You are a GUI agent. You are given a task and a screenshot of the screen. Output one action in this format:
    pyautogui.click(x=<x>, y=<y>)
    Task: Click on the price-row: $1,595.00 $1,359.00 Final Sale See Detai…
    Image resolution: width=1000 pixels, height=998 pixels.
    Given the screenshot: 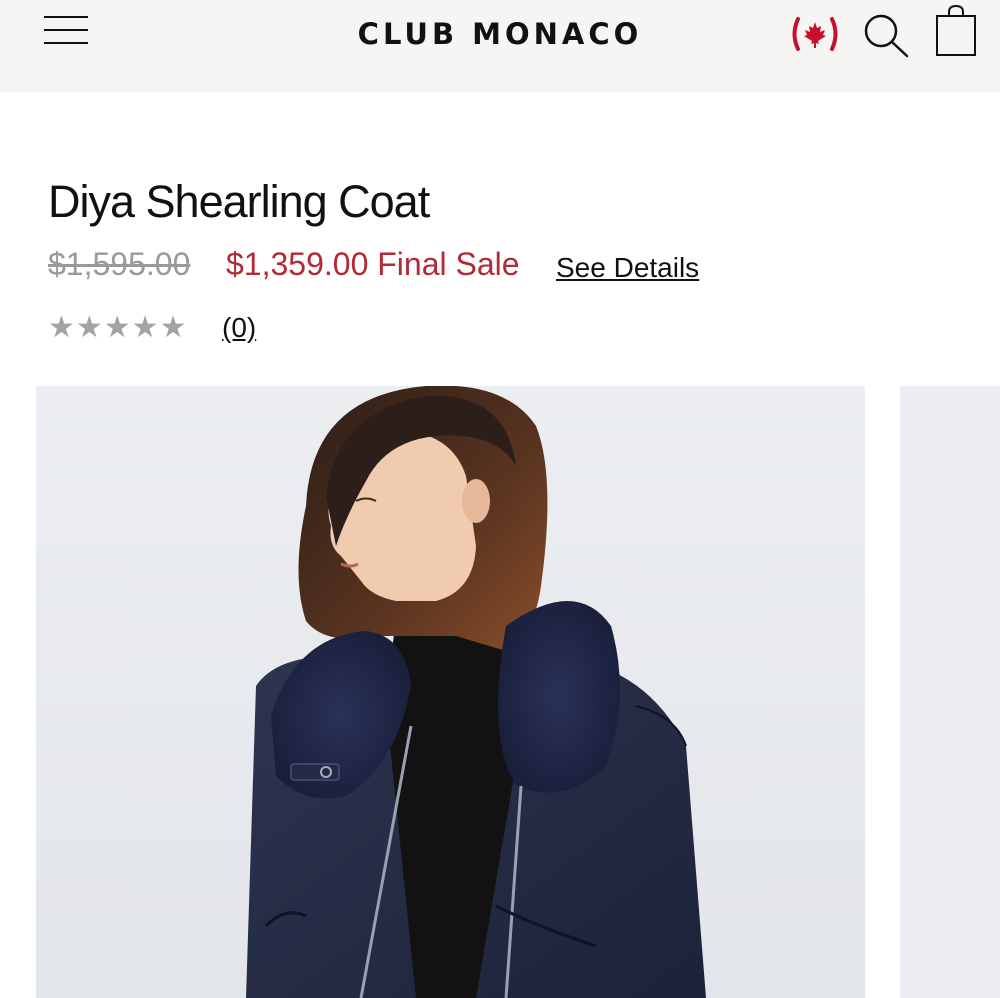 What is the action you would take?
    pyautogui.click(x=498, y=268)
    